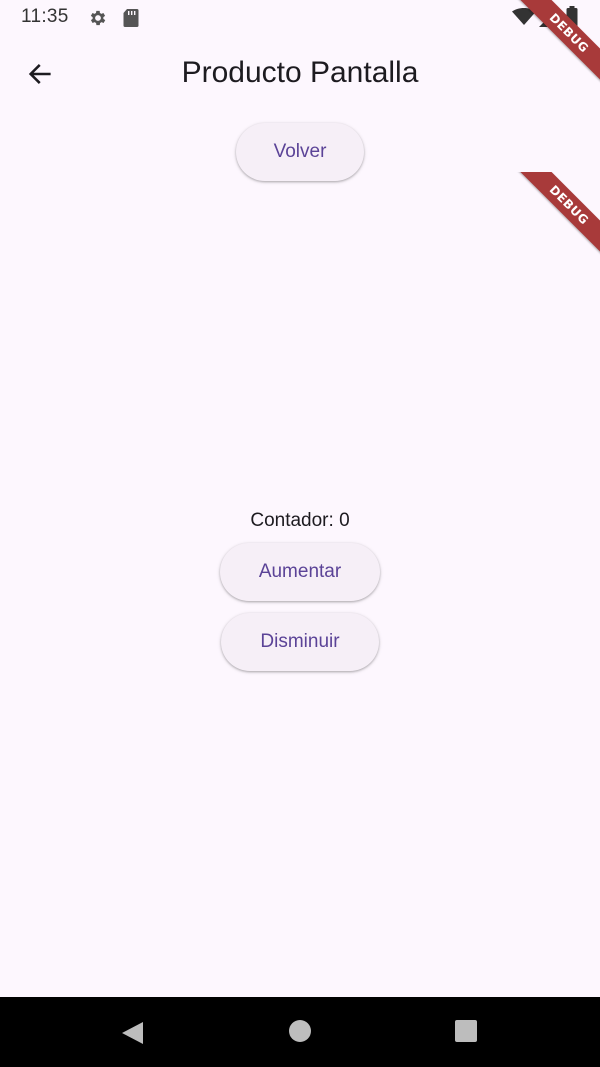 This screenshot has width=600, height=1067. I want to click on disminuir-button-label: Disminuir, so click(300, 641).